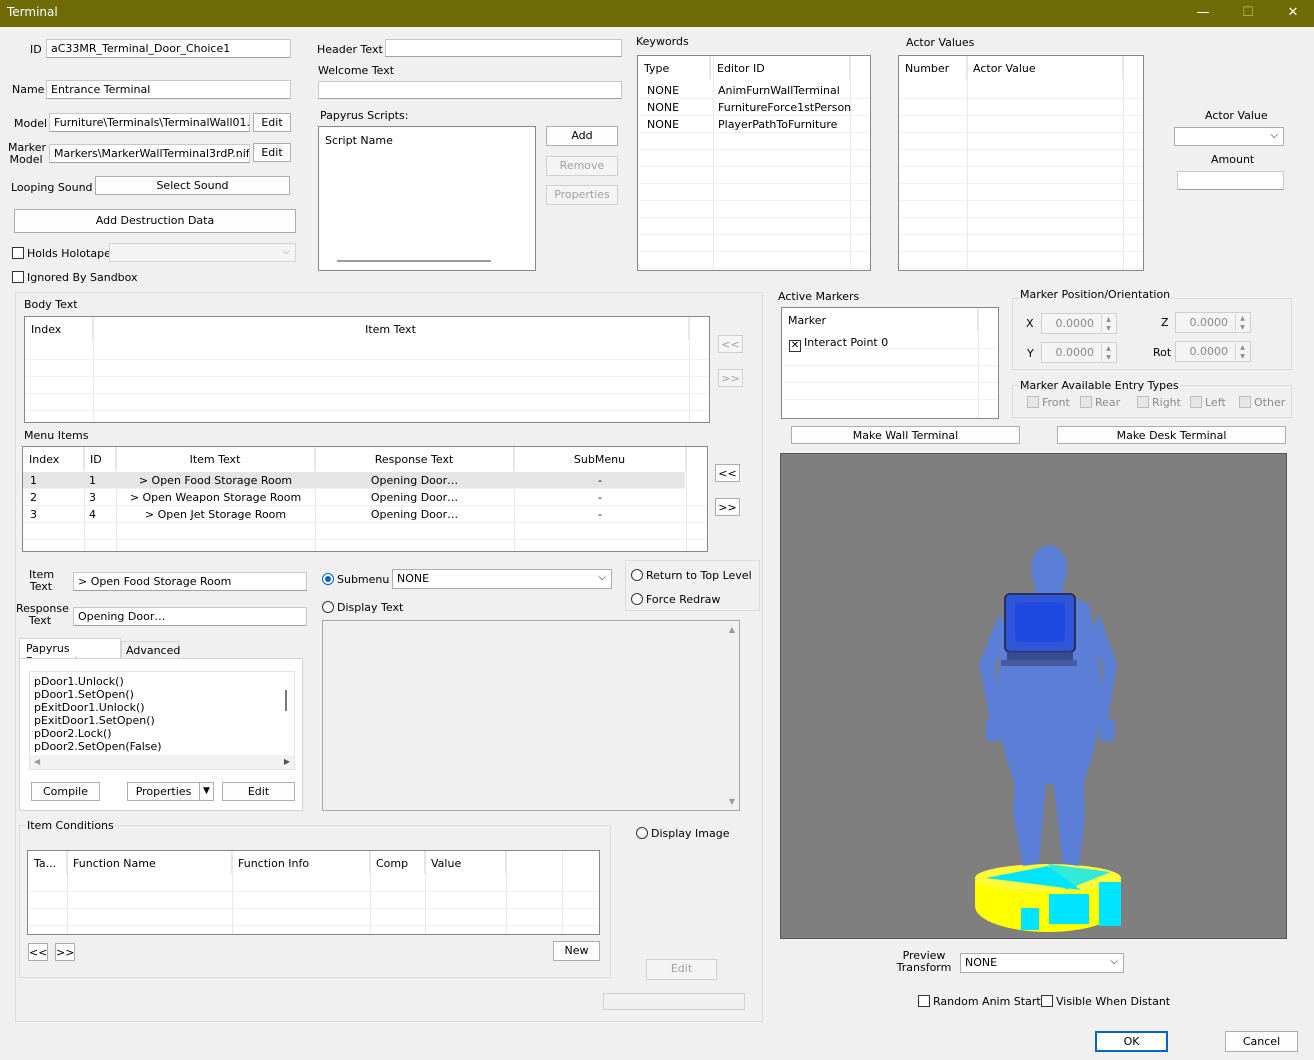 Image resolution: width=1314 pixels, height=1060 pixels. Describe the element at coordinates (354, 480) in the screenshot. I see `table-row: 1 1 > Open Food Storage Room Opening Door… -` at that location.